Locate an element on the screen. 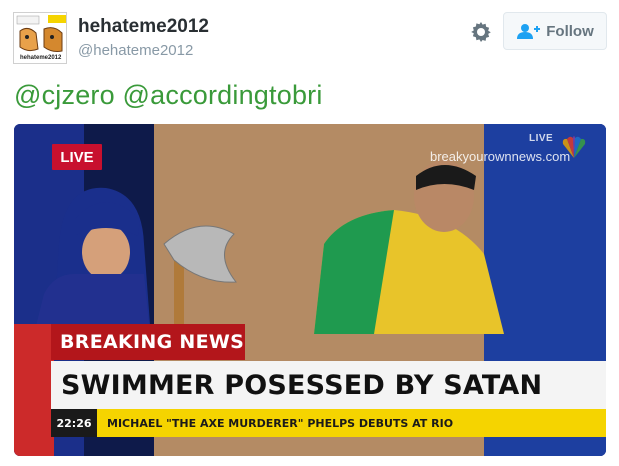 The image size is (619, 466). display-name: hehateme2012 is located at coordinates (143, 27).